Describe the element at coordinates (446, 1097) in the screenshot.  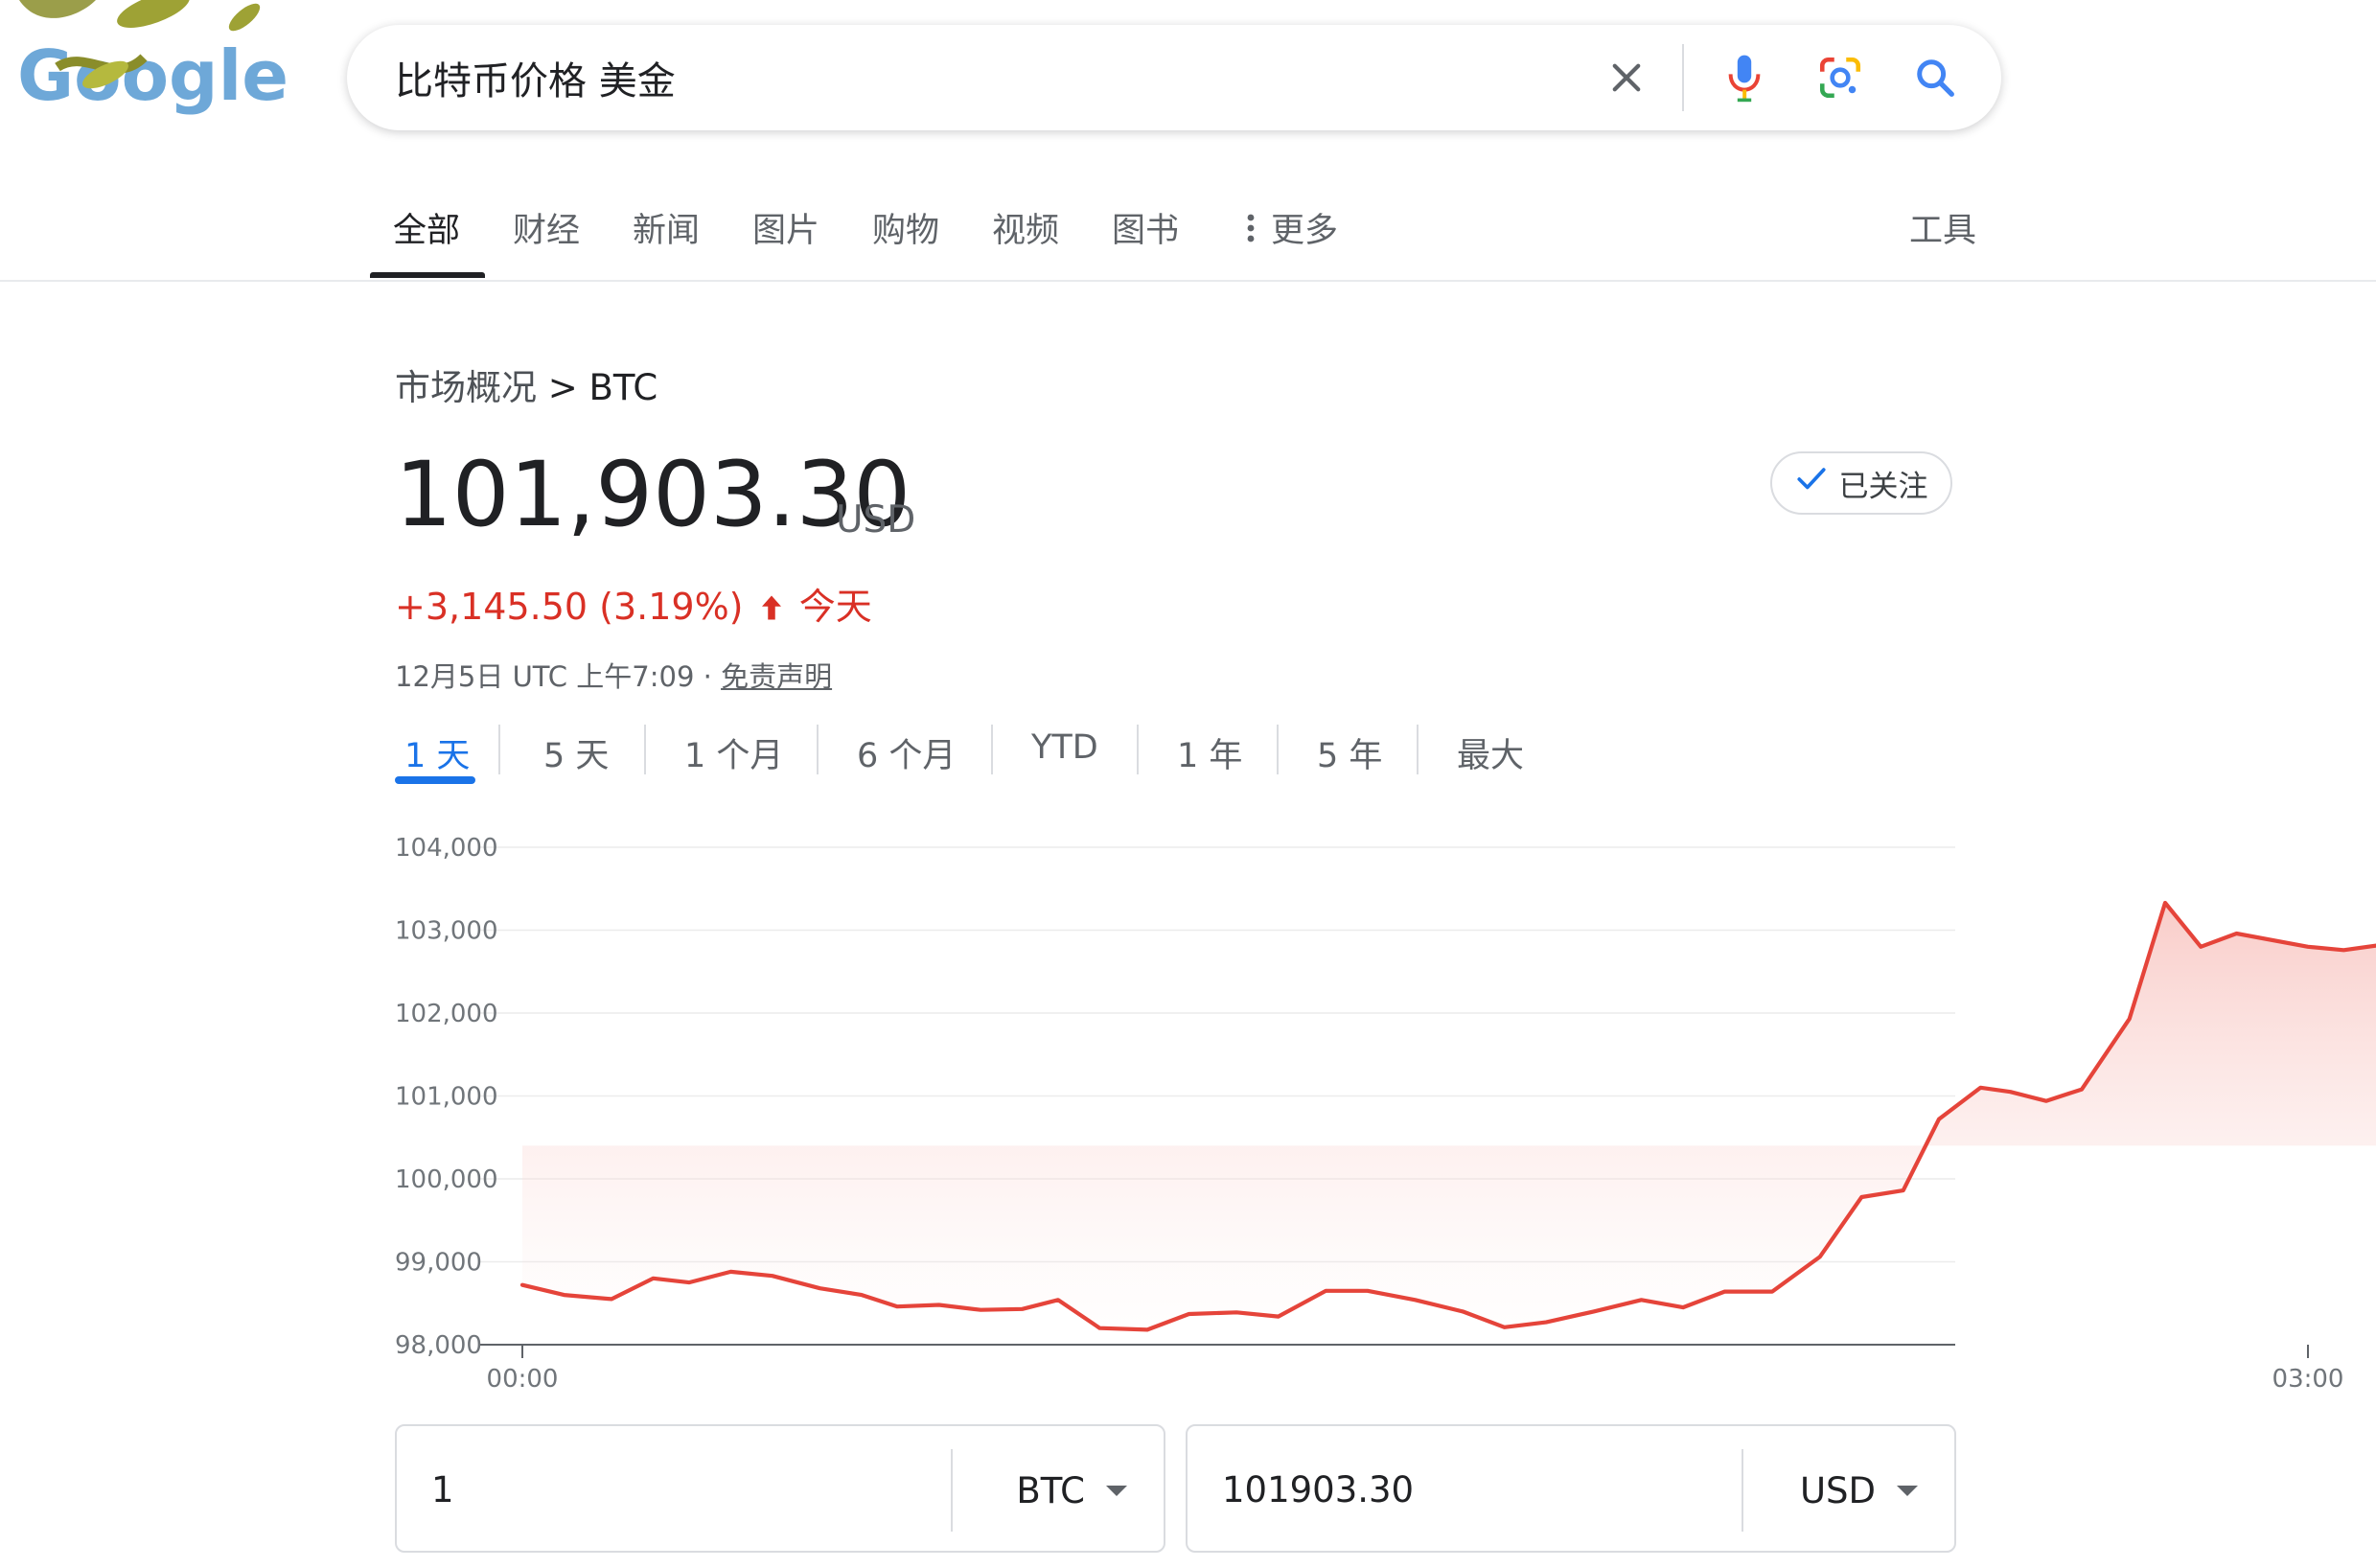
I see `y-tick-label: 101,000` at that location.